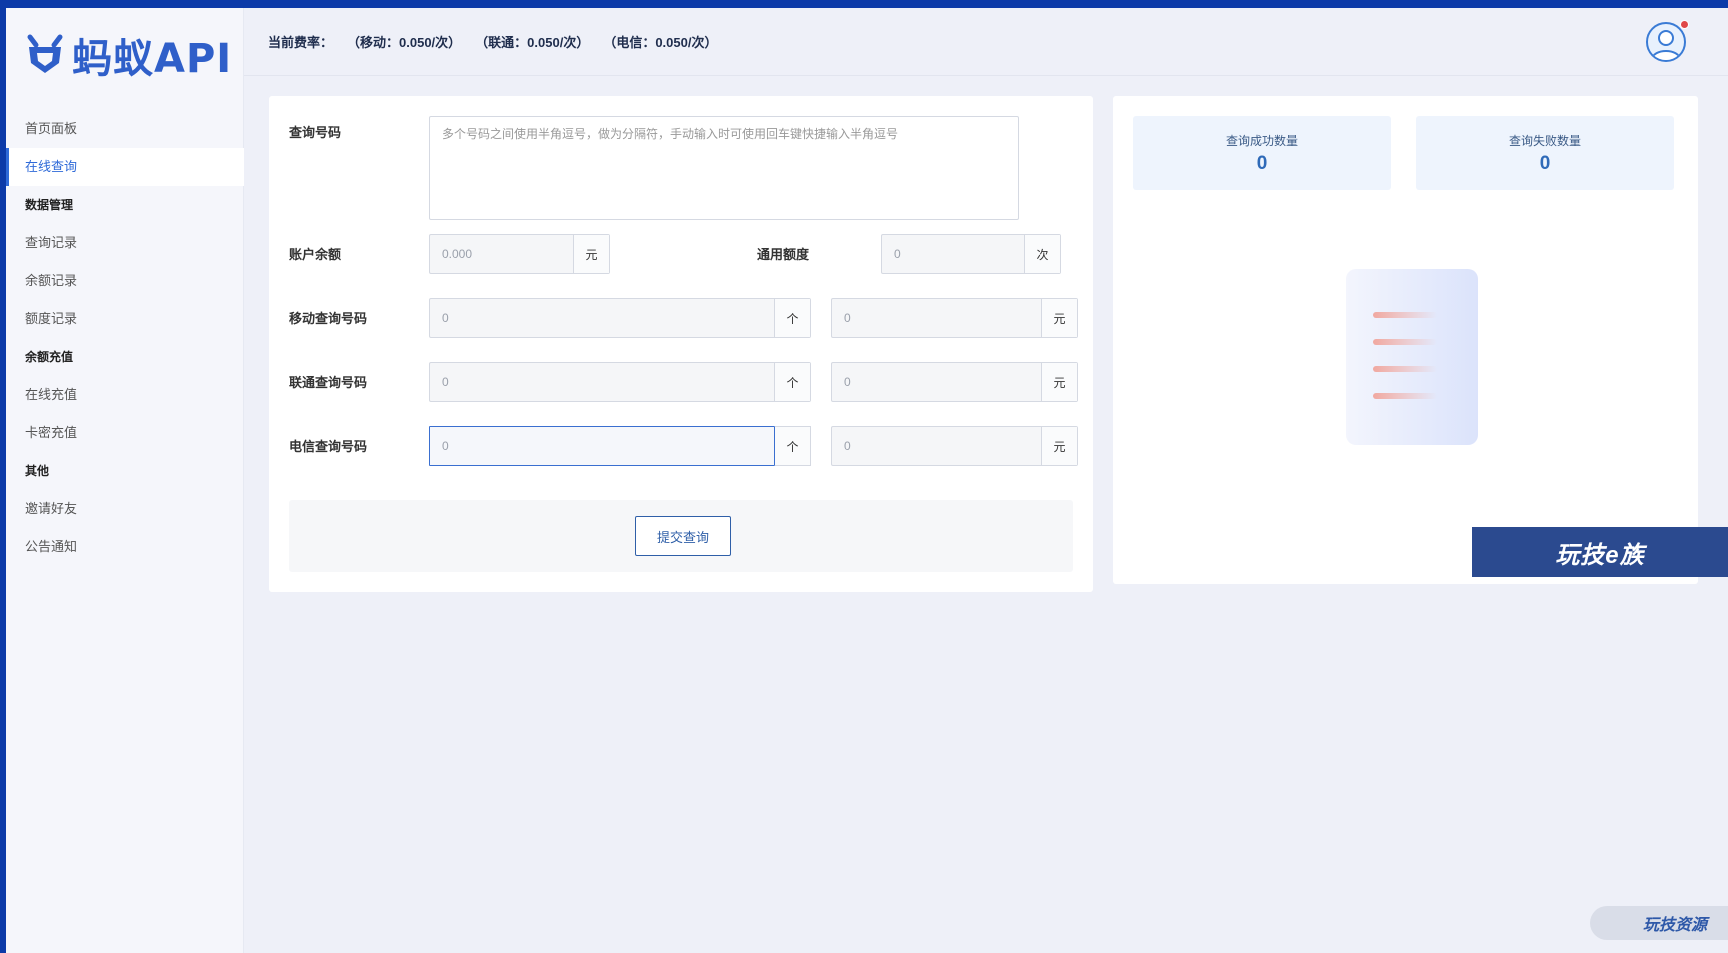 The height and width of the screenshot is (953, 1728). Describe the element at coordinates (792, 318) in the screenshot. I see `mobile-count-unit: 个` at that location.